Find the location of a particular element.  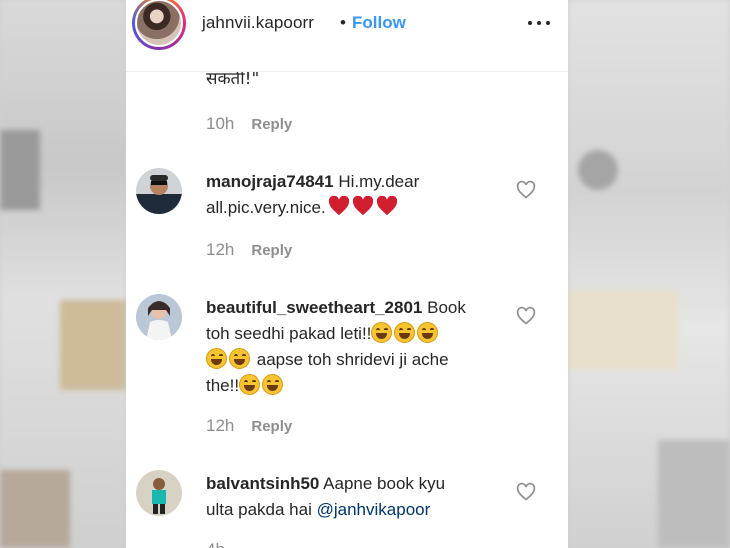

red-heart-emoji is located at coordinates (362, 206).